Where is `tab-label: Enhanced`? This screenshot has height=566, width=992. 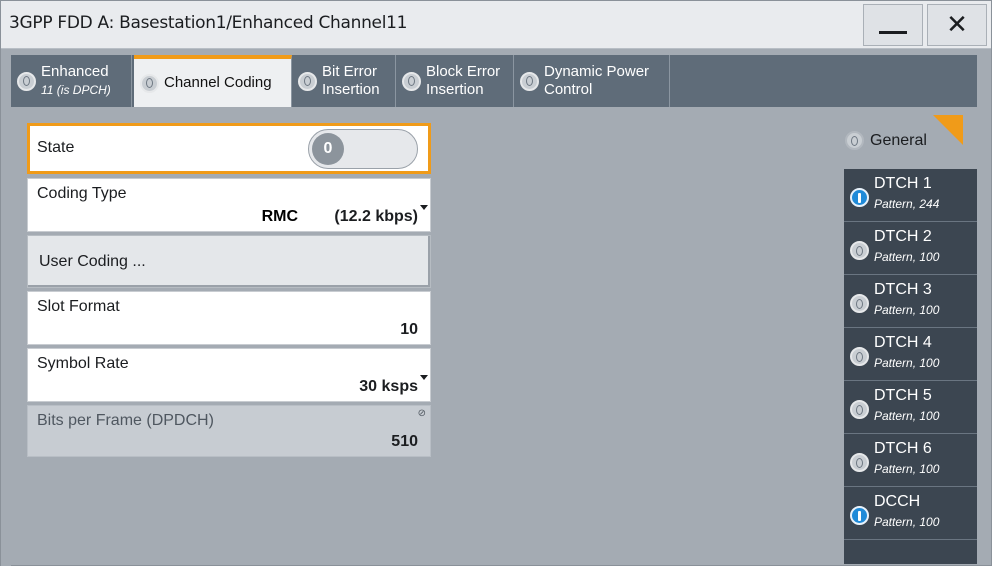 tab-label: Enhanced is located at coordinates (75, 71).